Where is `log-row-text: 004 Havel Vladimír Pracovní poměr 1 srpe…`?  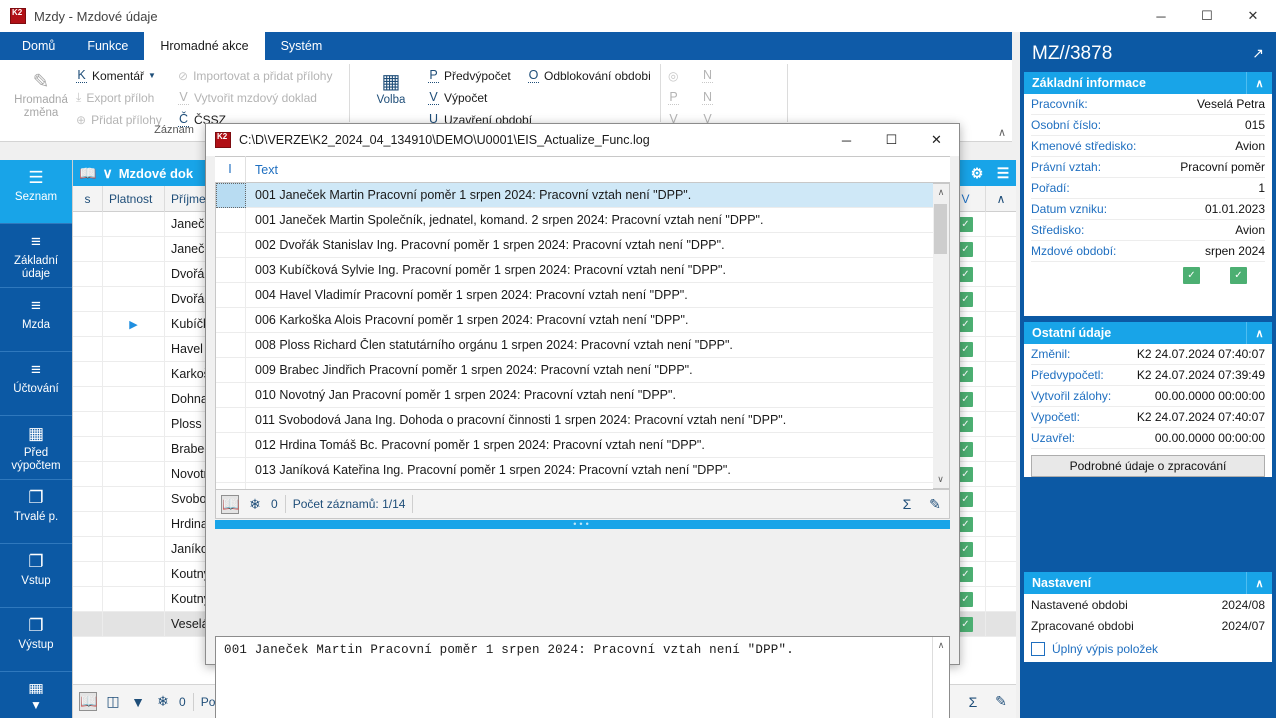 log-row-text: 004 Havel Vladimír Pracovní poměr 1 srpe… is located at coordinates (471, 295).